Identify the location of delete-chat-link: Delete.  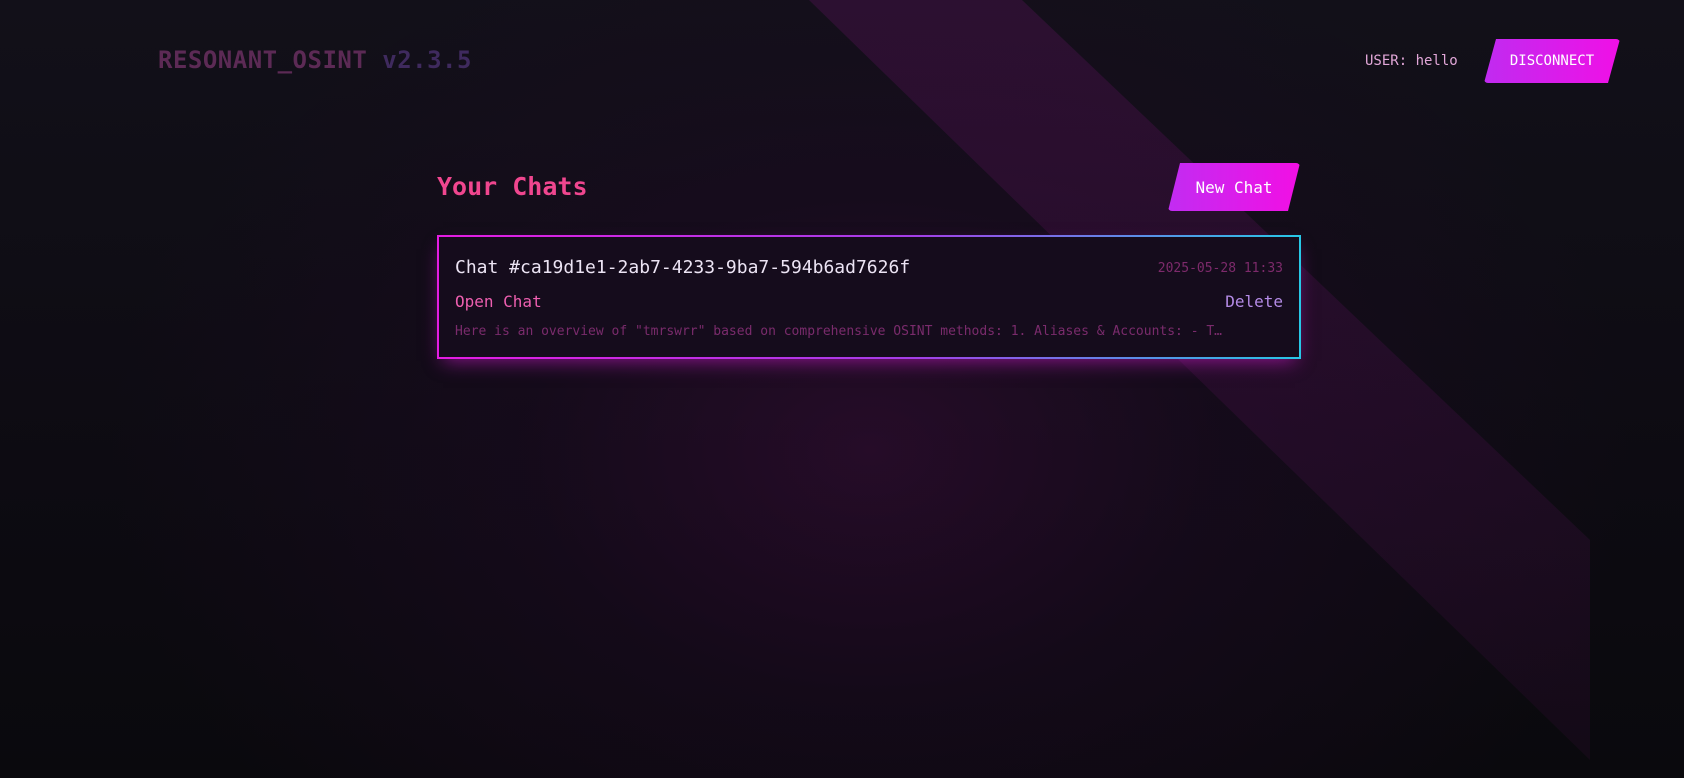
(1254, 301).